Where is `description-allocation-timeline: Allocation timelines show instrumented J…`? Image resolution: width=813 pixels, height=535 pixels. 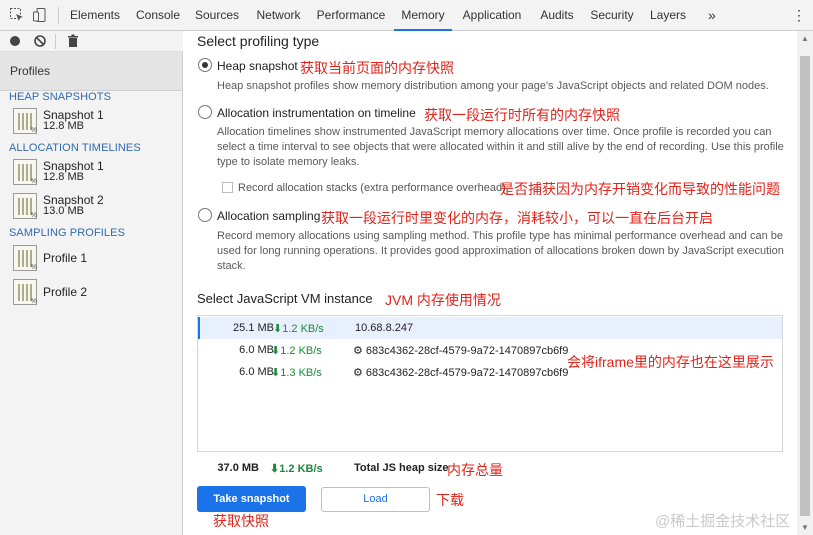 description-allocation-timeline: Allocation timelines show instrumented J… is located at coordinates (500, 147).